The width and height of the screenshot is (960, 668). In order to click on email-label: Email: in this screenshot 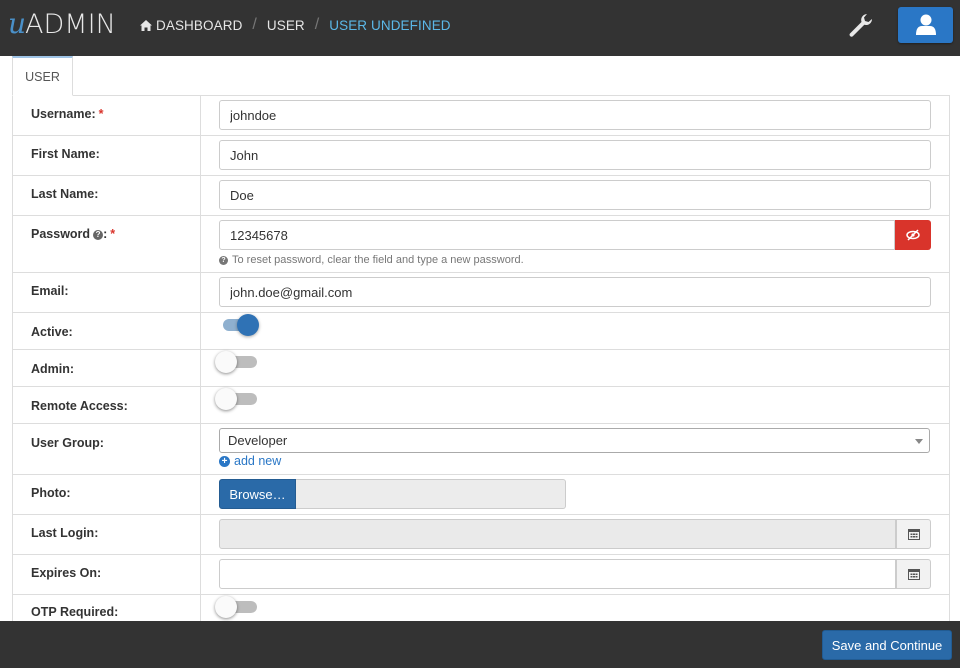, I will do `click(107, 292)`.